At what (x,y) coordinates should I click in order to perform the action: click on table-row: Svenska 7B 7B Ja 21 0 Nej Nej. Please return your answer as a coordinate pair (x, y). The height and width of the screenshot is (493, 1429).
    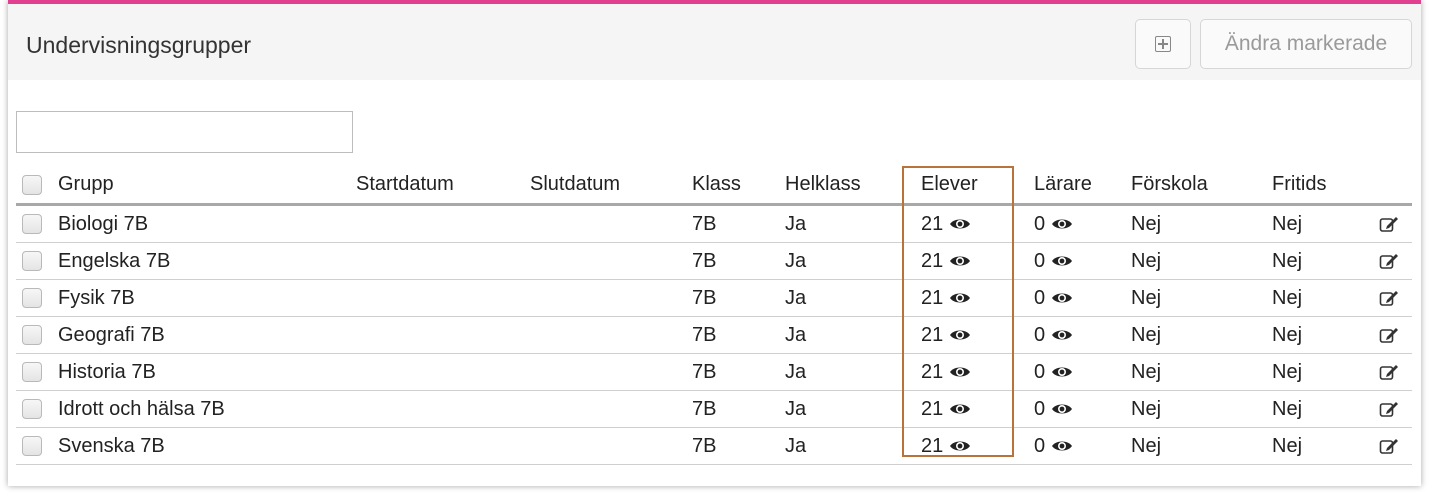
    Looking at the image, I should click on (714, 446).